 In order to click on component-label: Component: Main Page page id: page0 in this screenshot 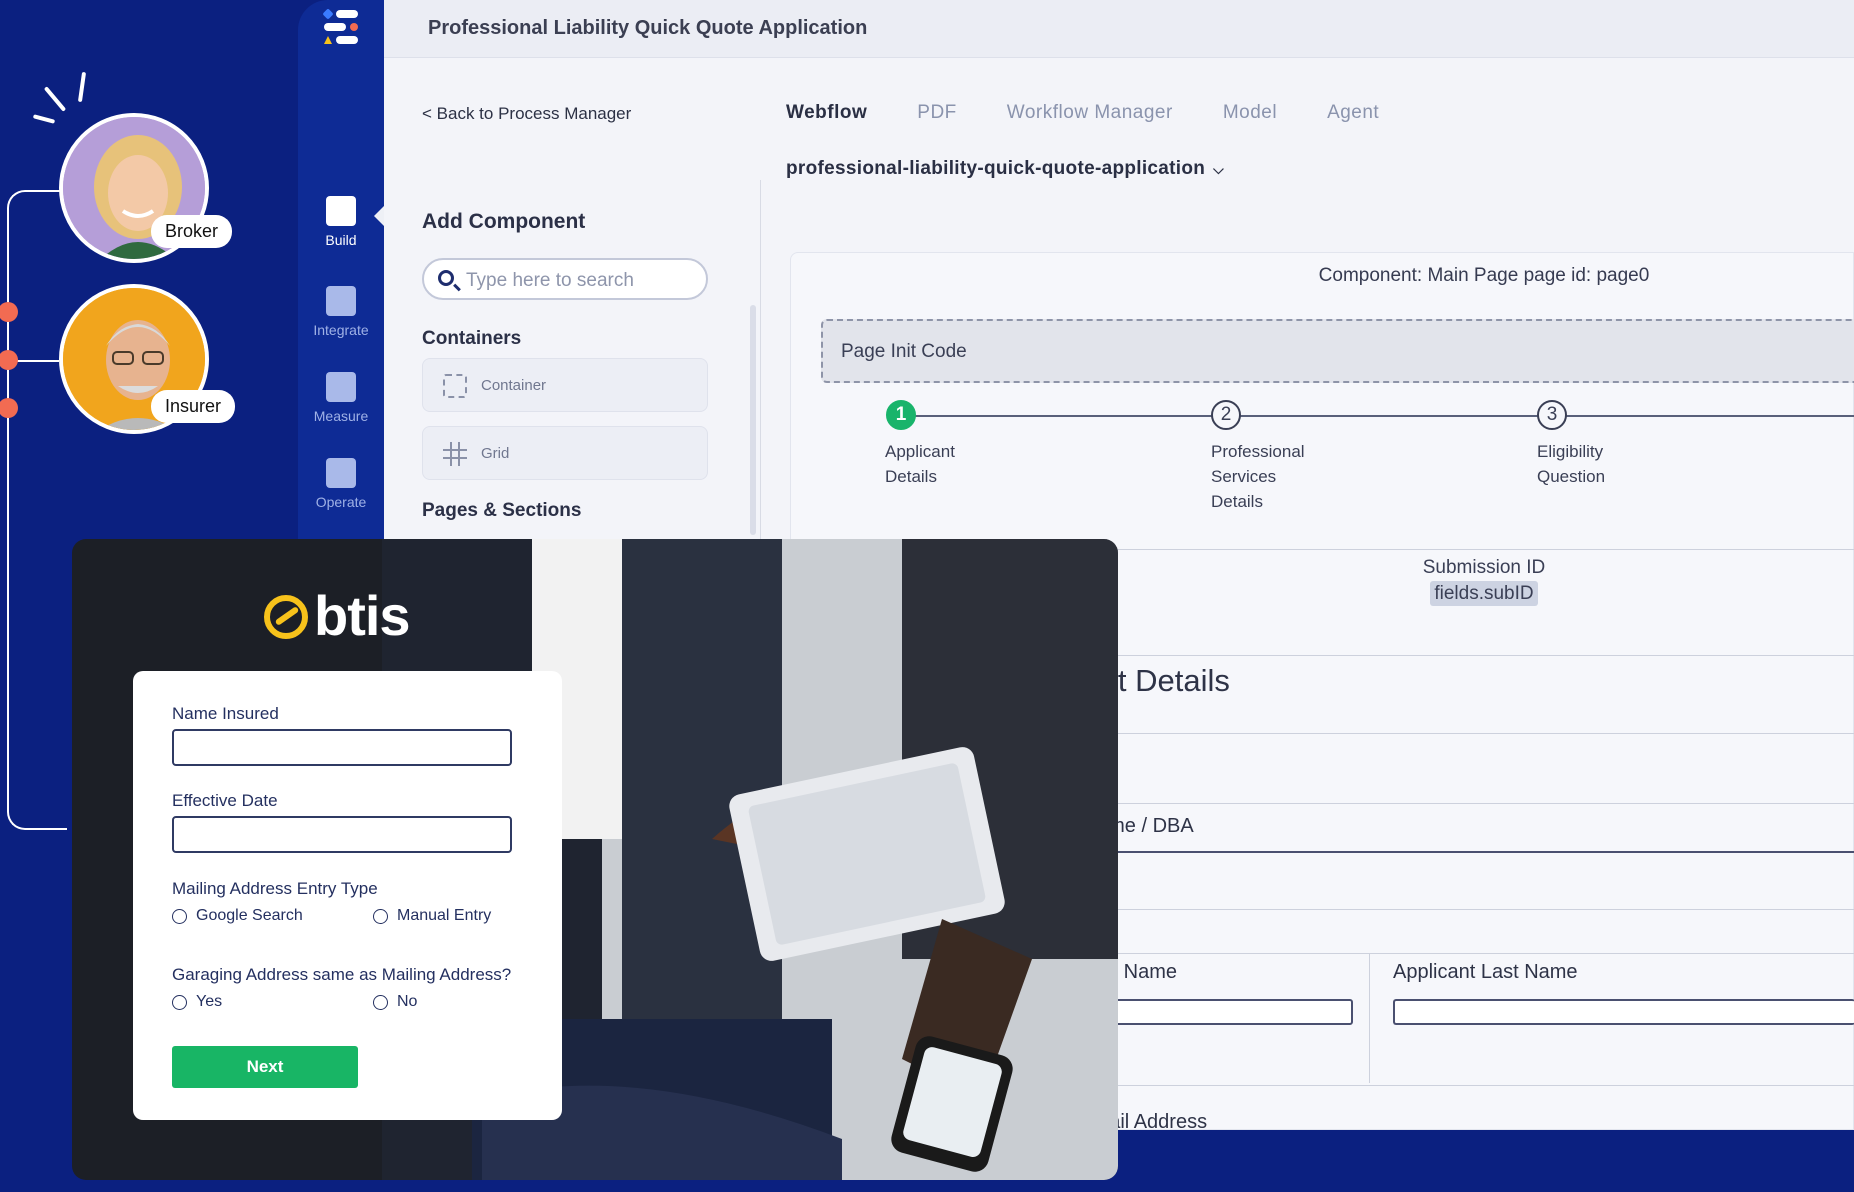, I will do `click(1484, 275)`.